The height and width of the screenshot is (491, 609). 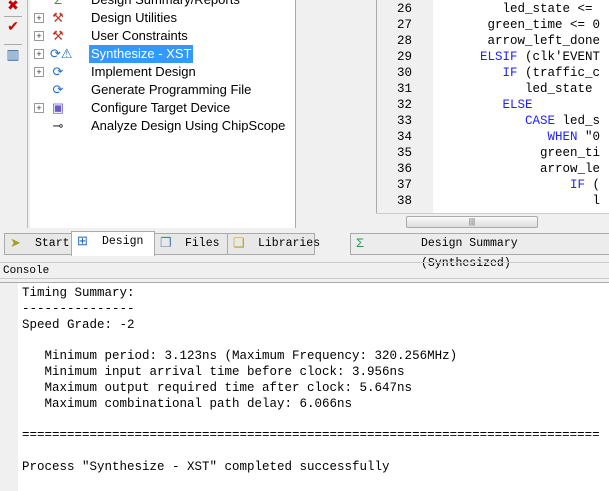 What do you see at coordinates (188, 125) in the screenshot?
I see `tree-item-label: Analyze Design Using ChipScope` at bounding box center [188, 125].